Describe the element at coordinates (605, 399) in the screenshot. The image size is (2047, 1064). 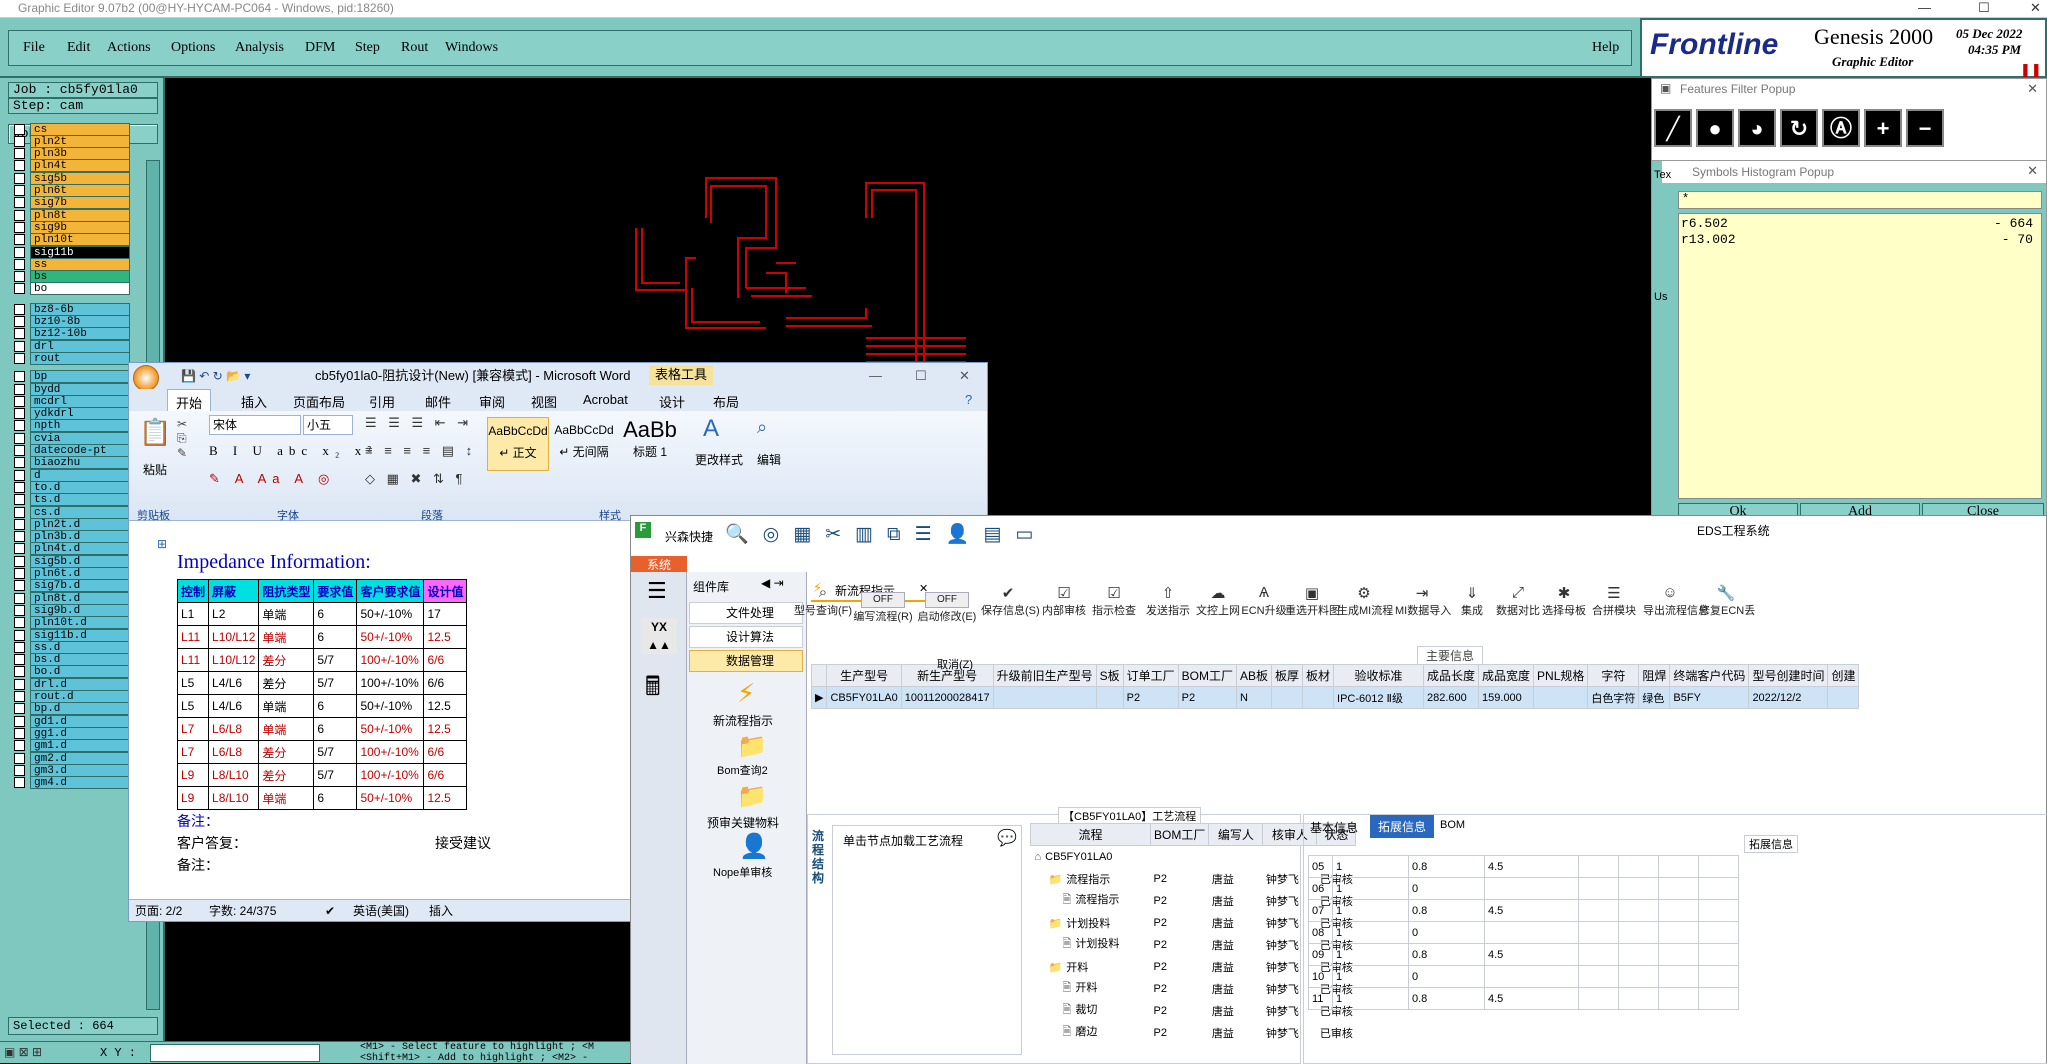
I see `tab-acrobat: Acrobat` at that location.